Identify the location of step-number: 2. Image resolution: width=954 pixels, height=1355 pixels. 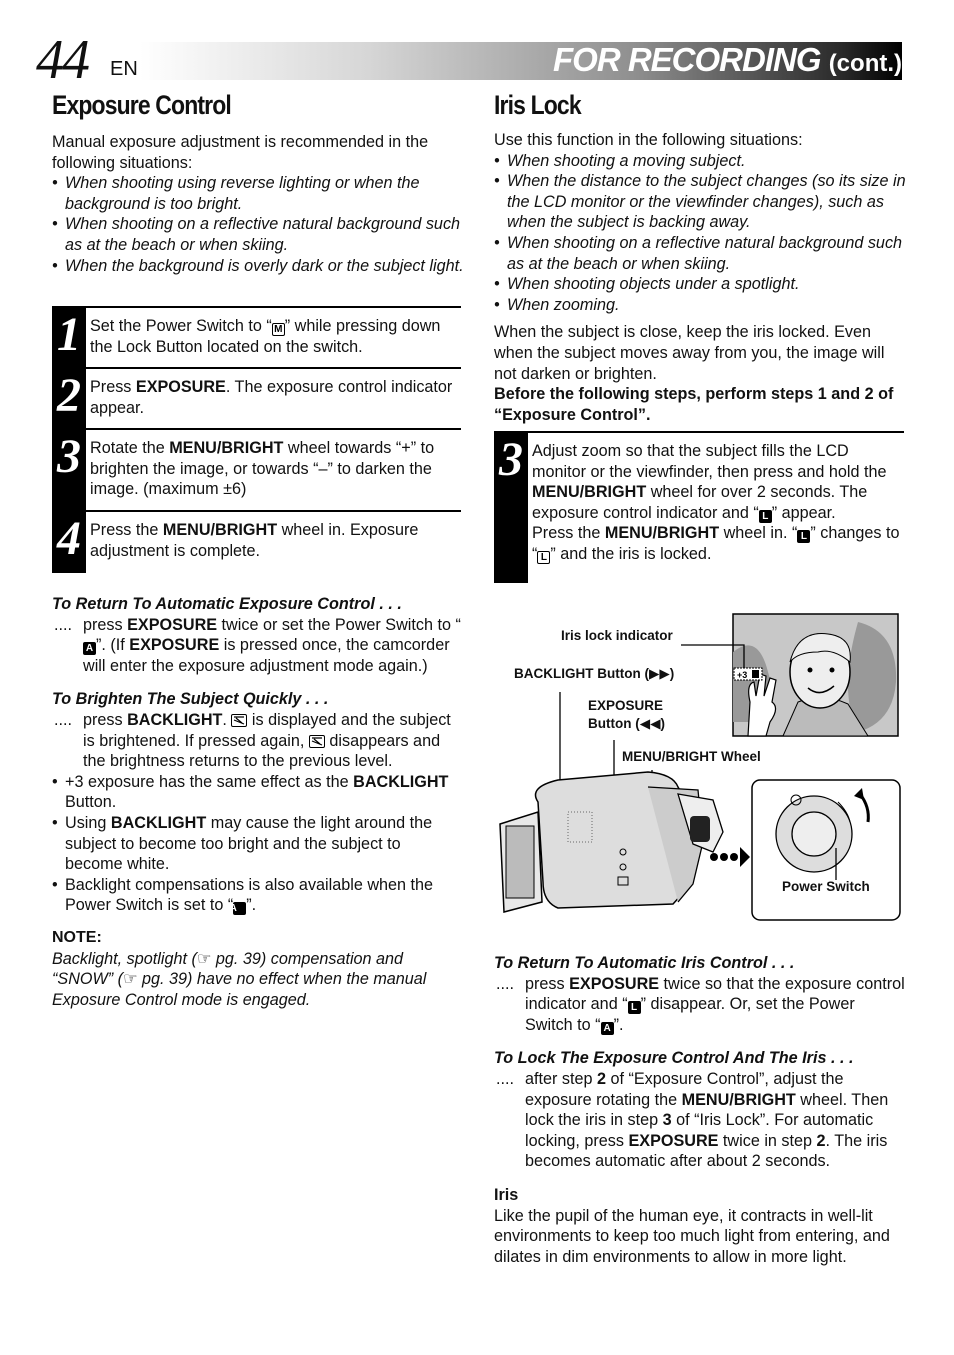
(69, 395).